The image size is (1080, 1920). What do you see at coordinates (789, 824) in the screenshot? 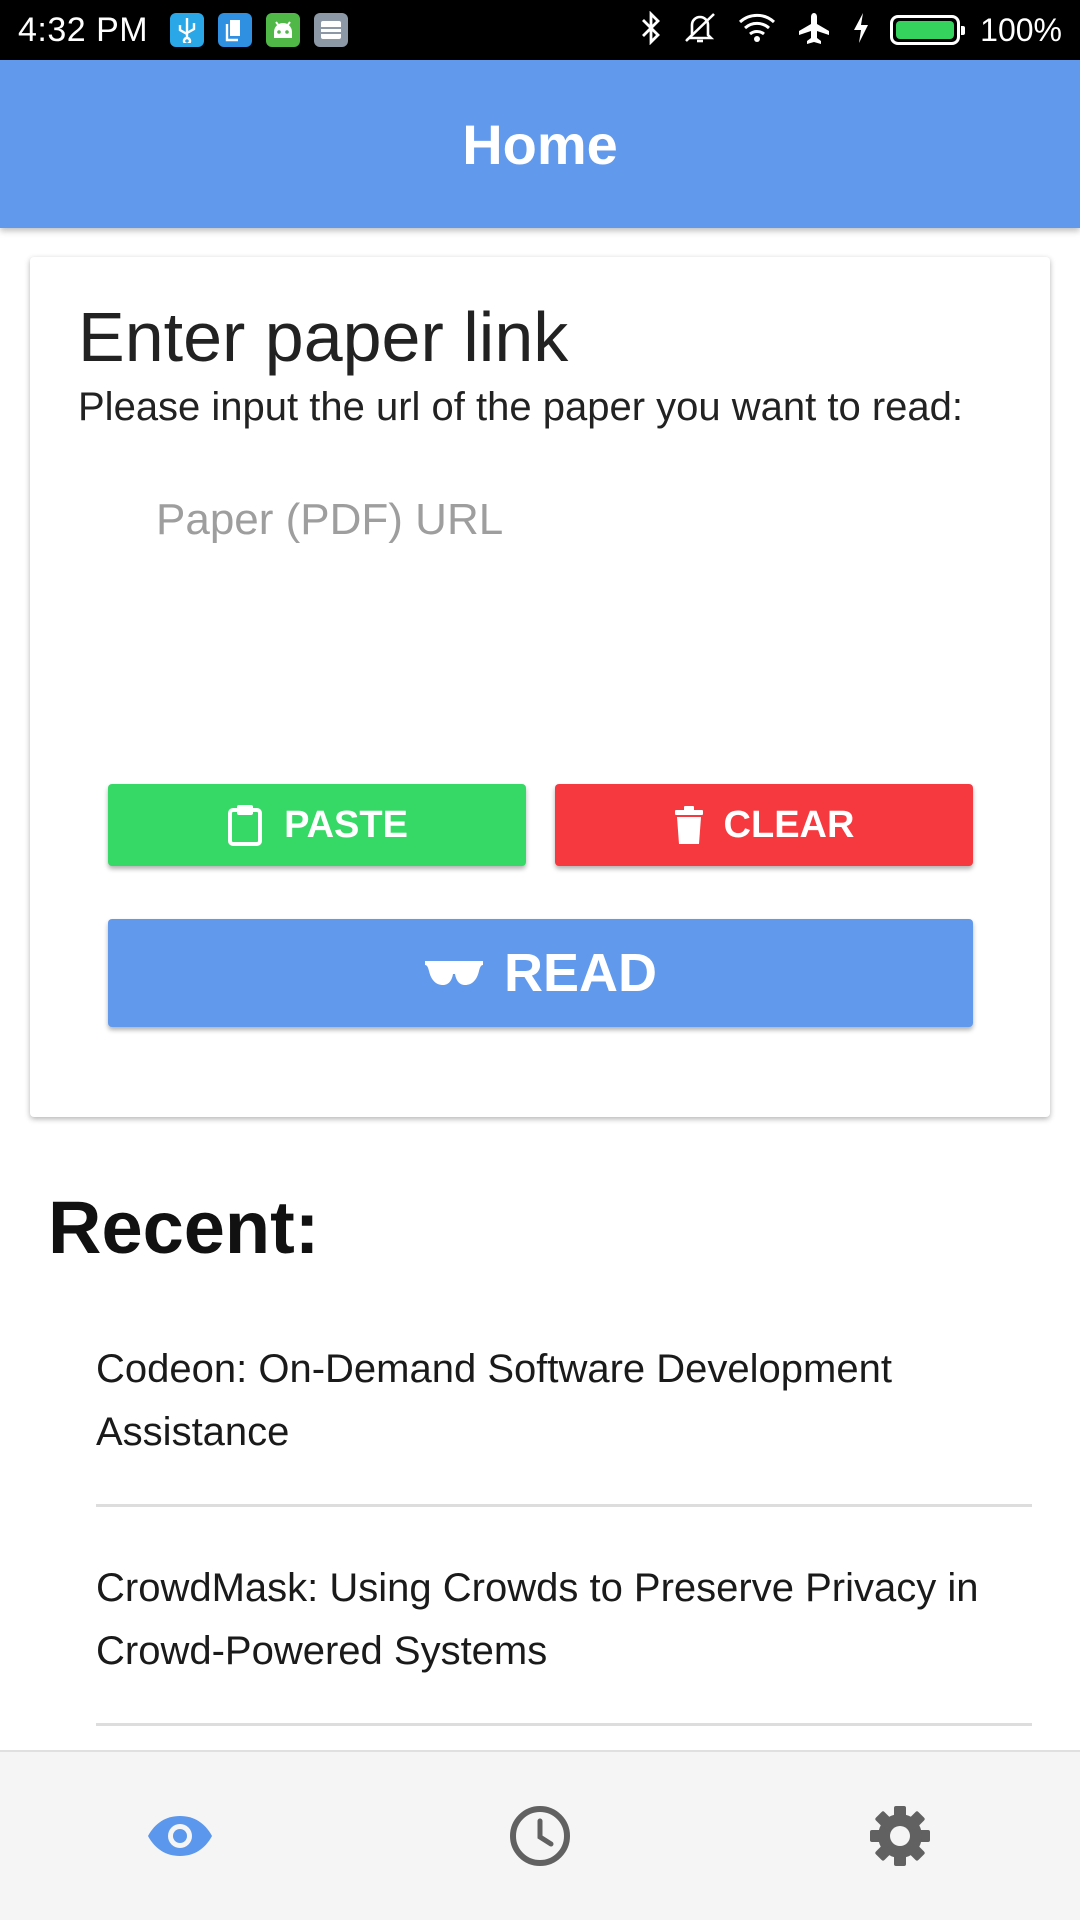
I see `clear-button-label: CLEAR` at bounding box center [789, 824].